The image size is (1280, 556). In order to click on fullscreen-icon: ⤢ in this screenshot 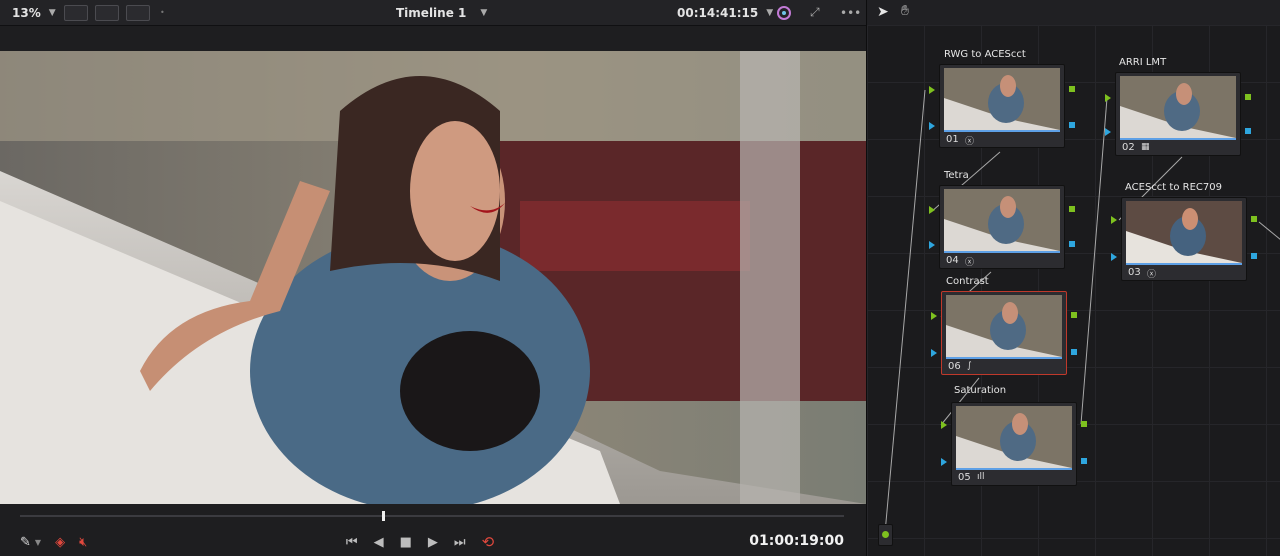, I will do `click(815, 12)`.